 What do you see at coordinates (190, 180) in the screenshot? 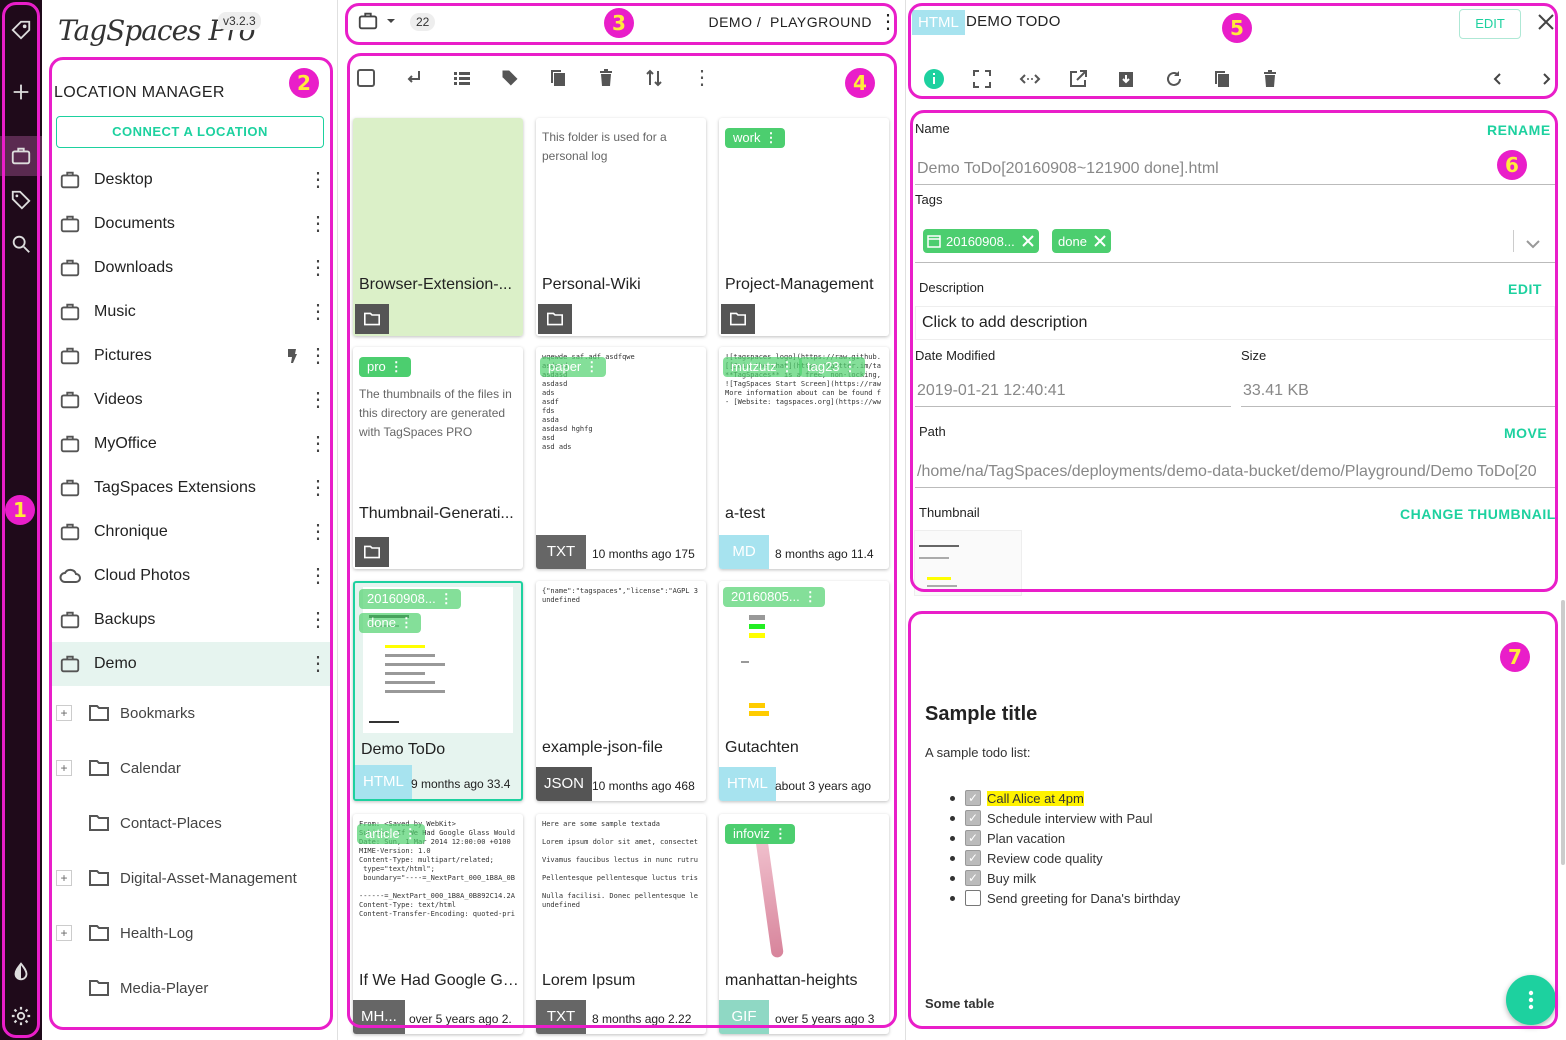
I see `location-item: Desktop ⋮` at bounding box center [190, 180].